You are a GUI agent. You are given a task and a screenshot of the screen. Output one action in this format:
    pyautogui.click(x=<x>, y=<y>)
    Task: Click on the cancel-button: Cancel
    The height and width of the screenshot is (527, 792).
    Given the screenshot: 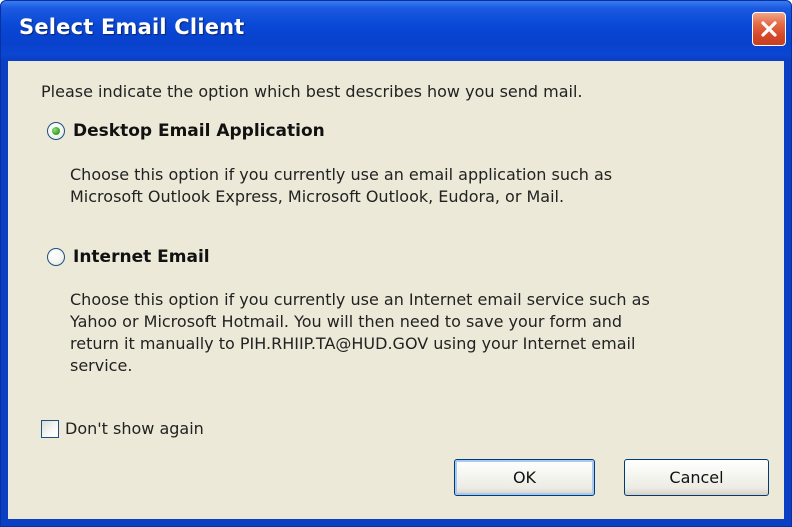 What is the action you would take?
    pyautogui.click(x=696, y=477)
    